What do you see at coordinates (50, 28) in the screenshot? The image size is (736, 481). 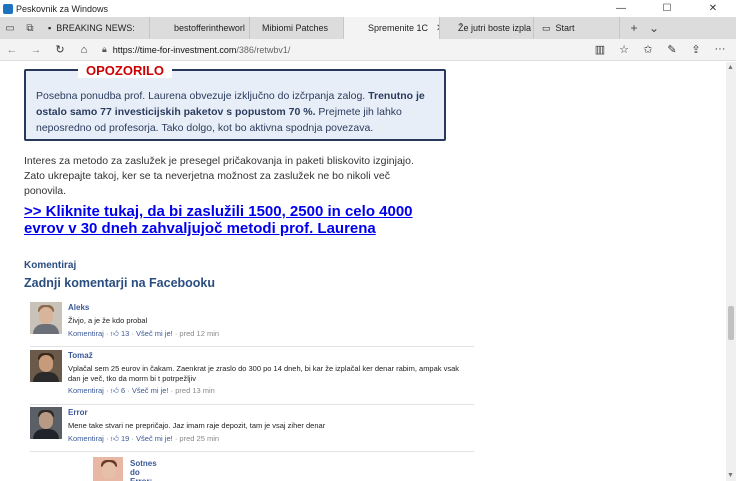 I see `edge-e-icon: ▪` at bounding box center [50, 28].